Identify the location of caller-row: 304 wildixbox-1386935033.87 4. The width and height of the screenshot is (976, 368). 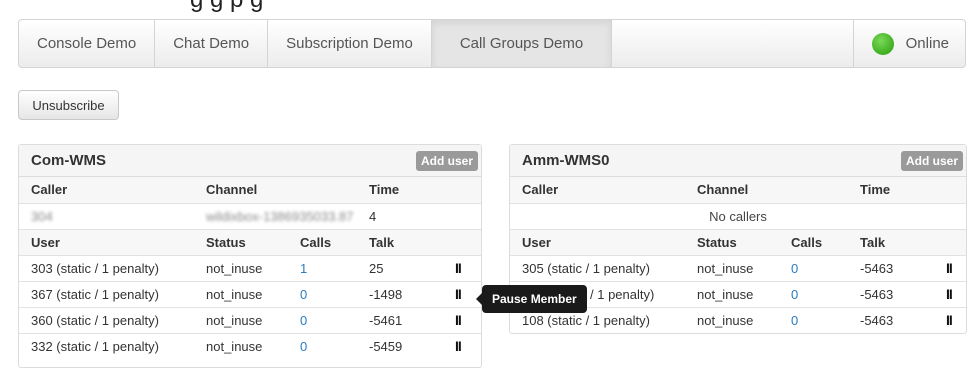
(250, 215).